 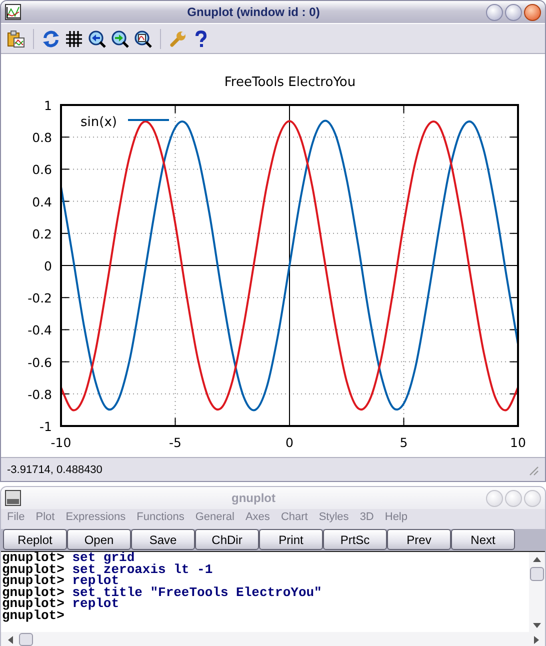 I want to click on y-tick-label: 0, so click(x=48, y=266).